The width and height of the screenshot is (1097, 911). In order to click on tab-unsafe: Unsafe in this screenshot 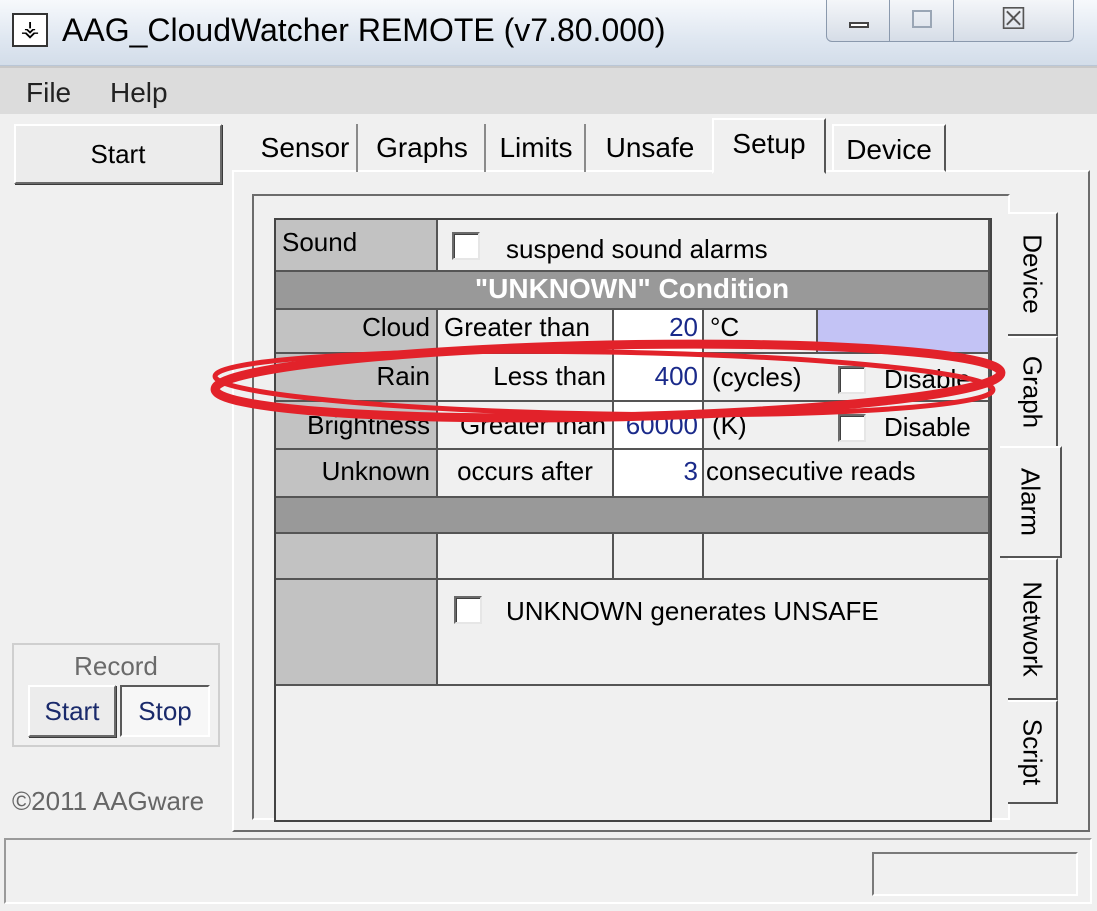, I will do `click(650, 148)`.